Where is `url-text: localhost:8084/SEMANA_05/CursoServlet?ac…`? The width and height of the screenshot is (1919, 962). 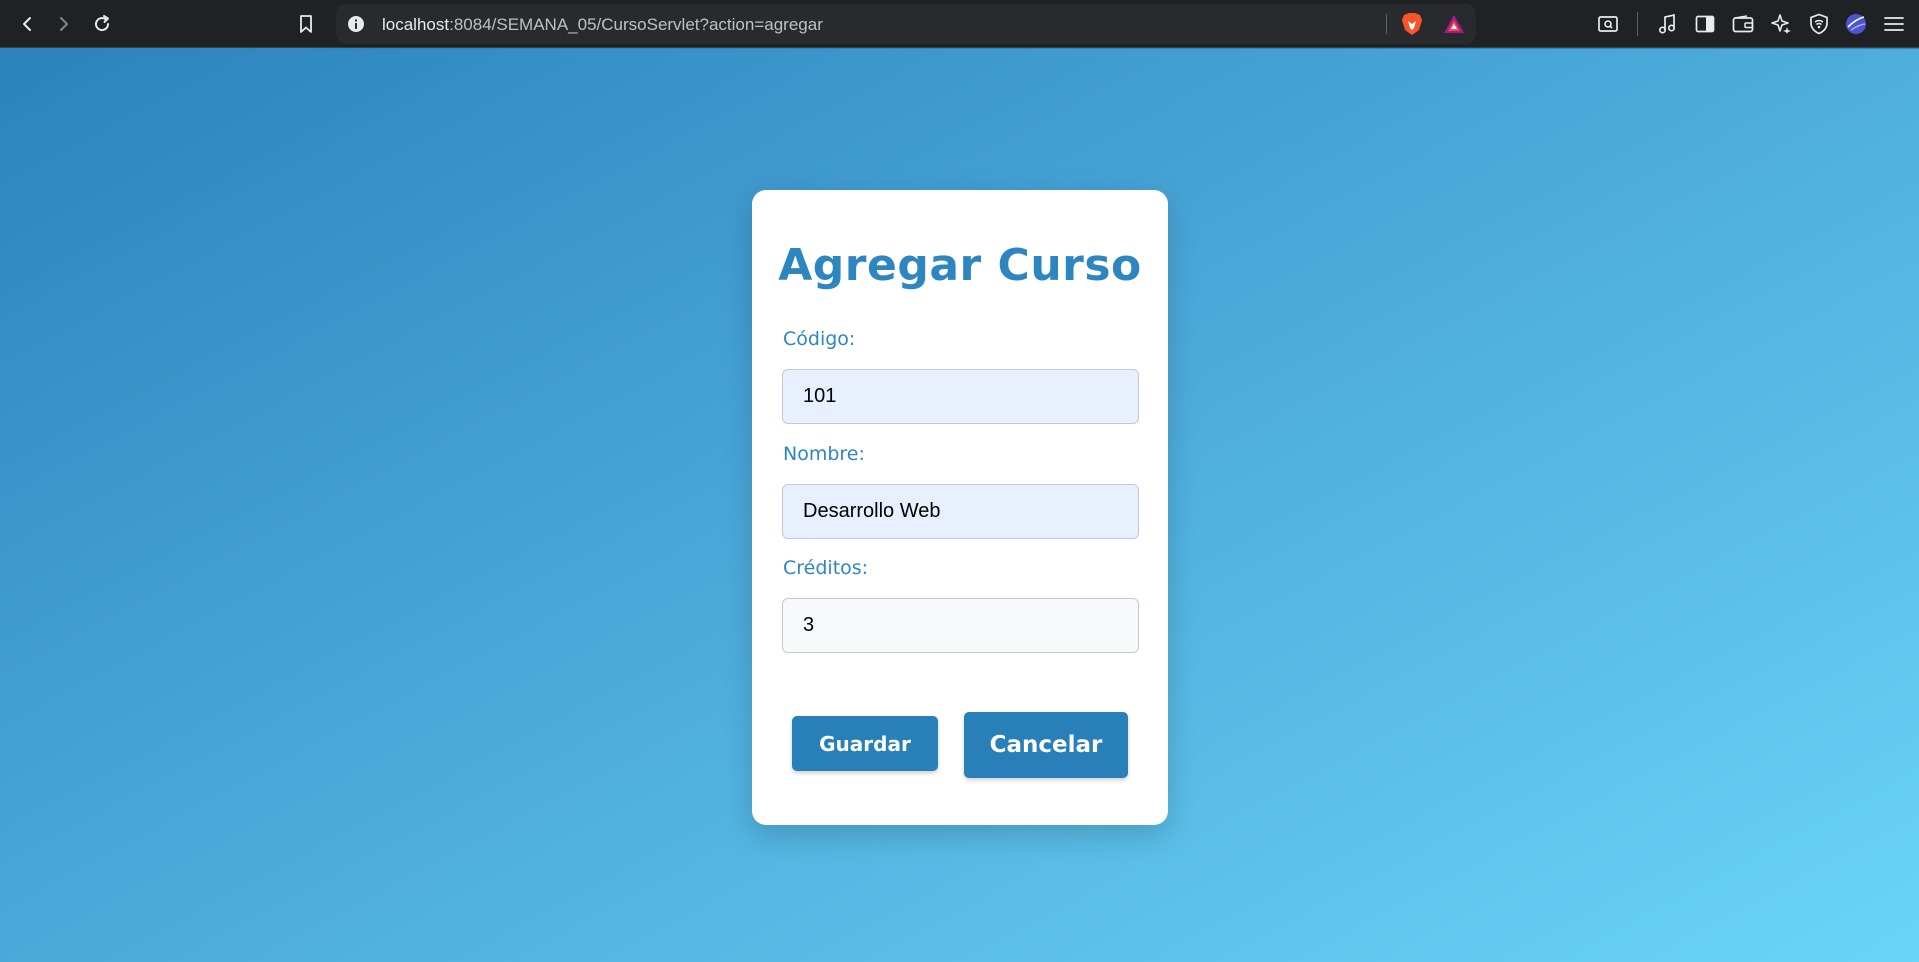 url-text: localhost:8084/SEMANA_05/CursoServlet?ac… is located at coordinates (602, 25).